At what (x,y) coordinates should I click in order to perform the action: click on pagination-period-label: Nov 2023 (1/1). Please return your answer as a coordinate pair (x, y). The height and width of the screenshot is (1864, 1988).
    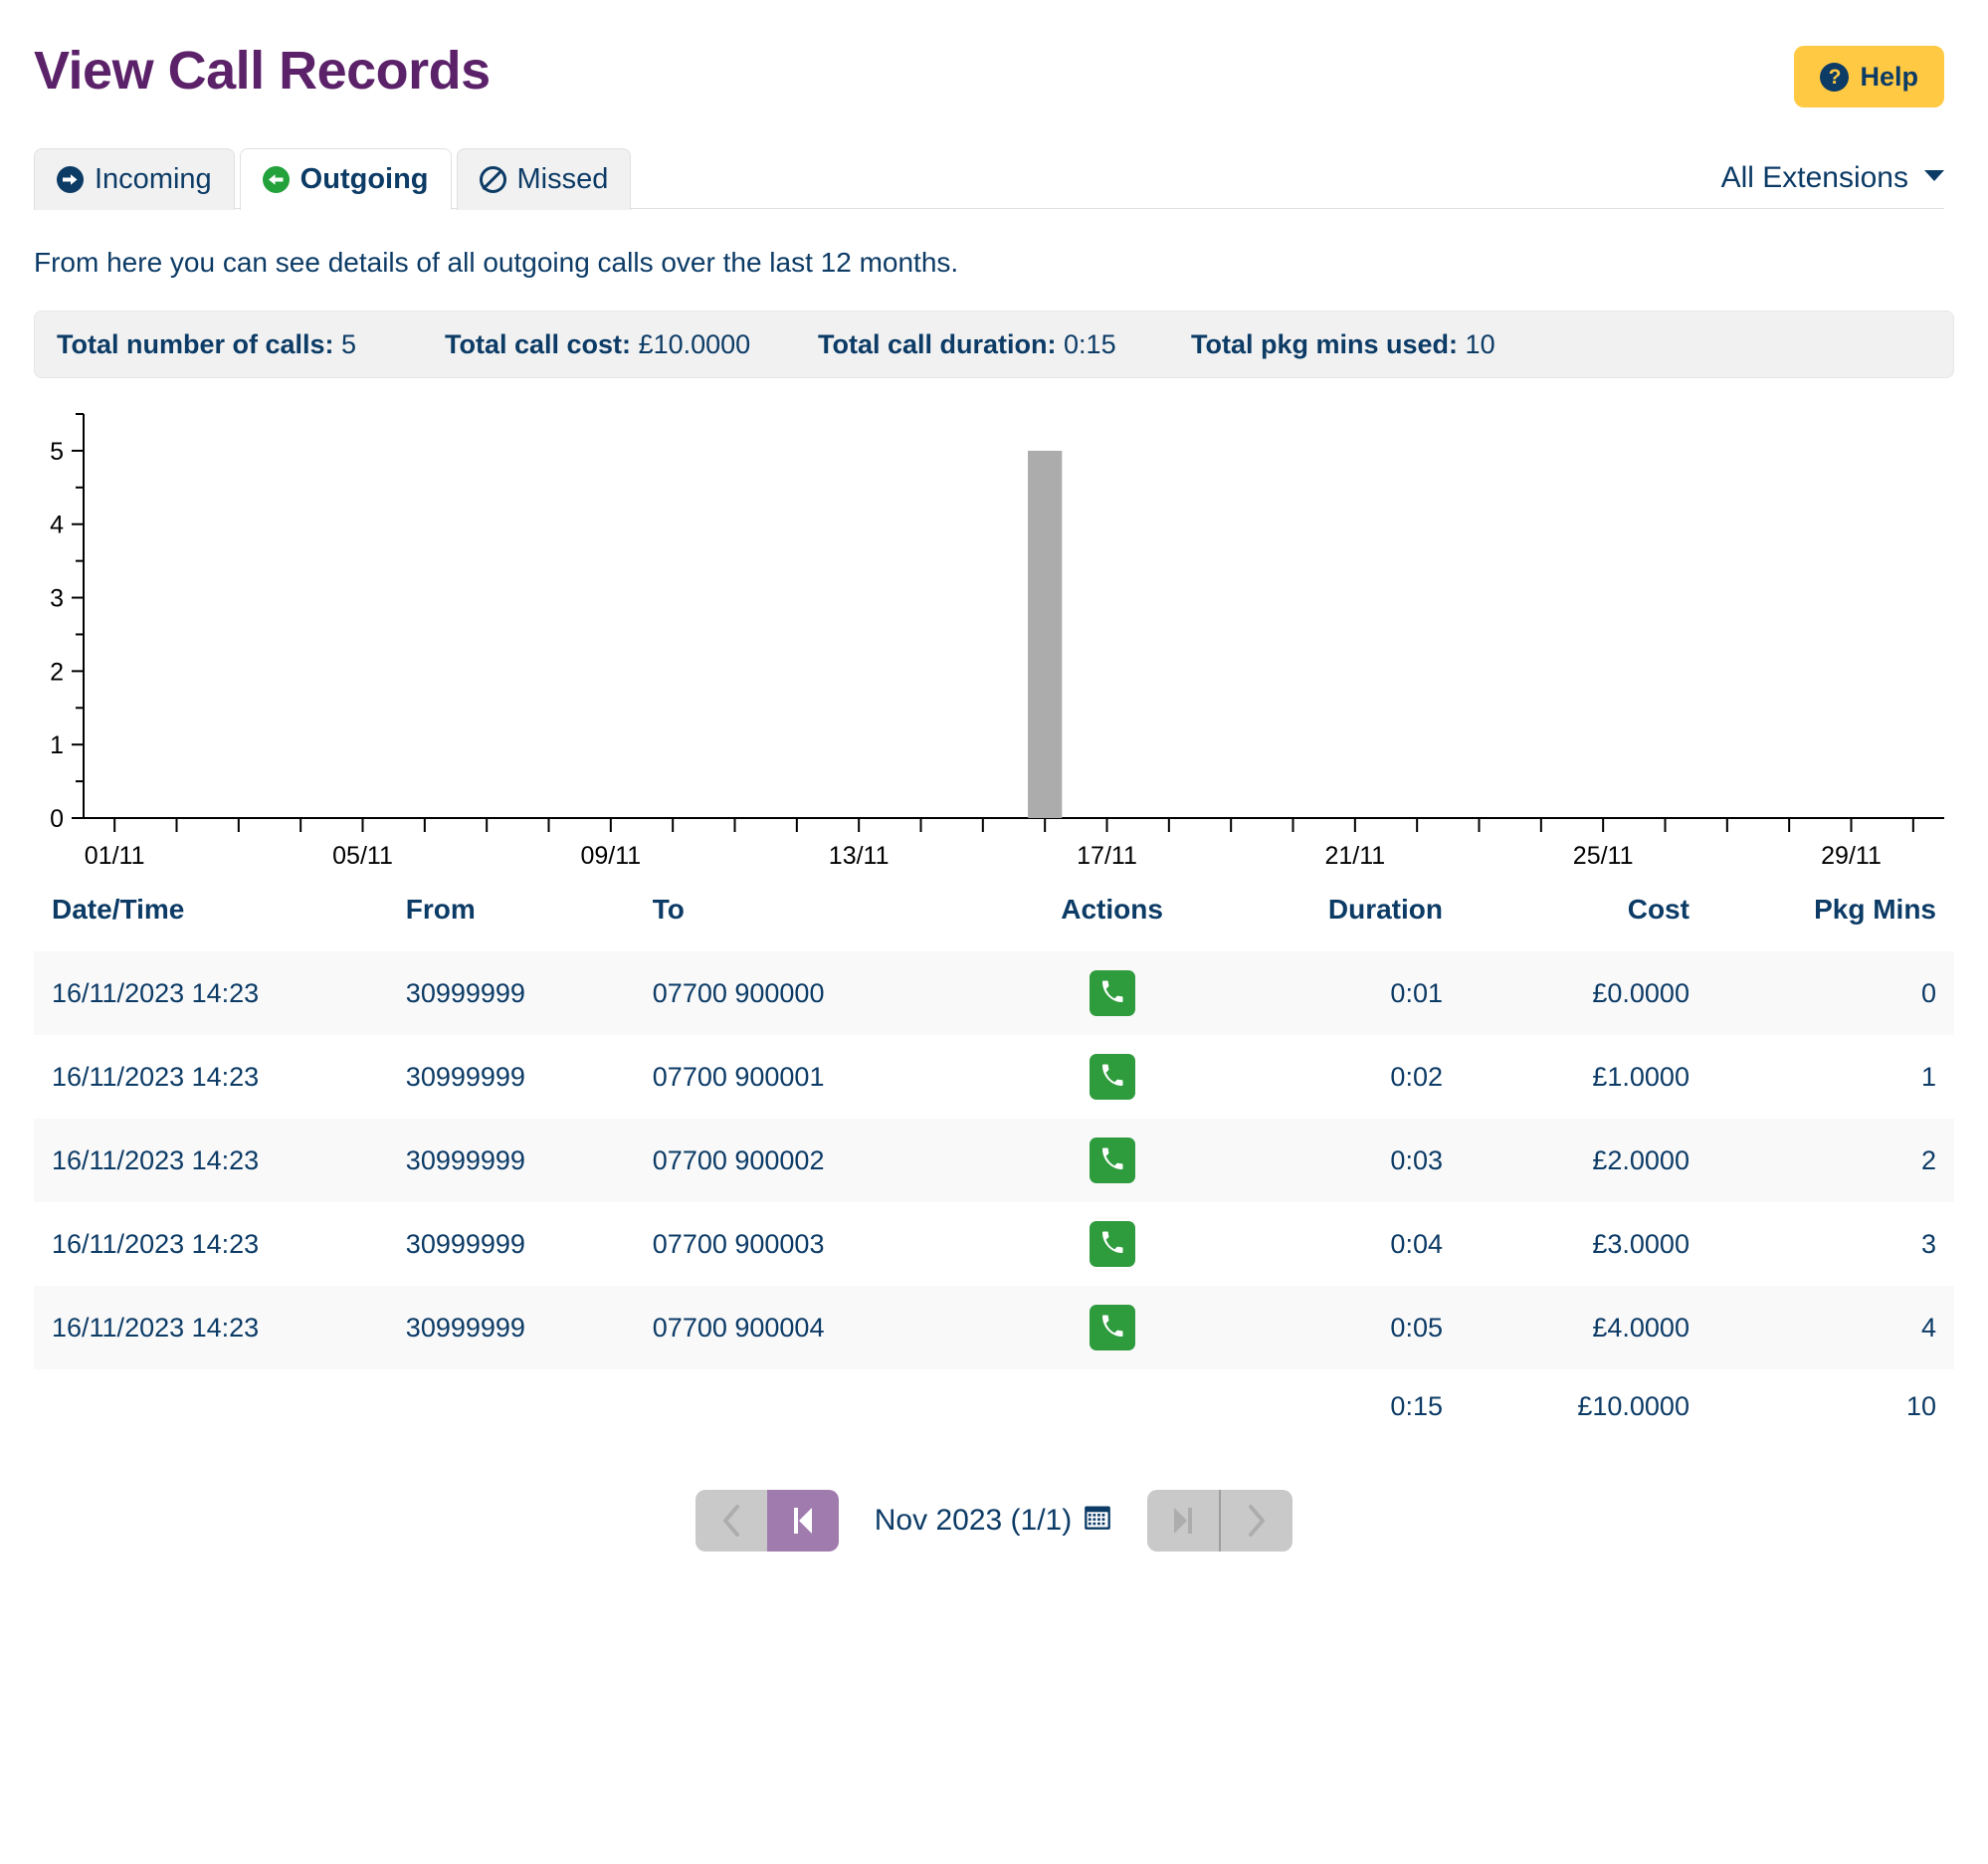
    Looking at the image, I should click on (993, 1521).